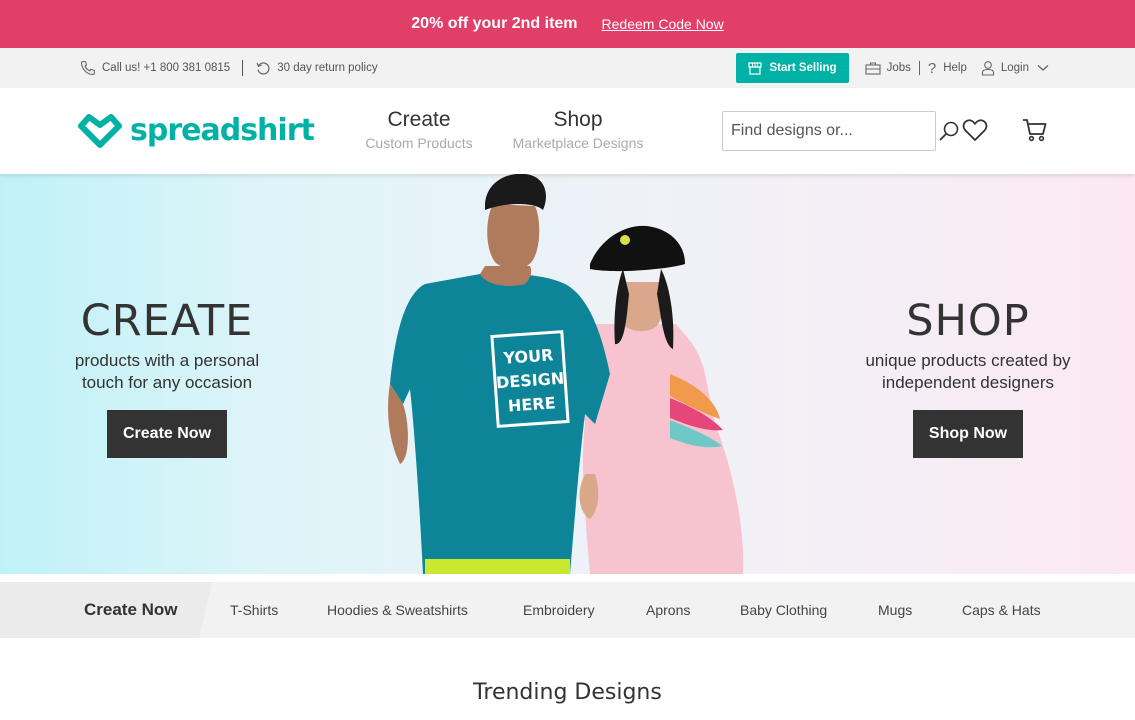 The width and height of the screenshot is (1135, 720). I want to click on start-selling-button: Start Selling, so click(792, 68).